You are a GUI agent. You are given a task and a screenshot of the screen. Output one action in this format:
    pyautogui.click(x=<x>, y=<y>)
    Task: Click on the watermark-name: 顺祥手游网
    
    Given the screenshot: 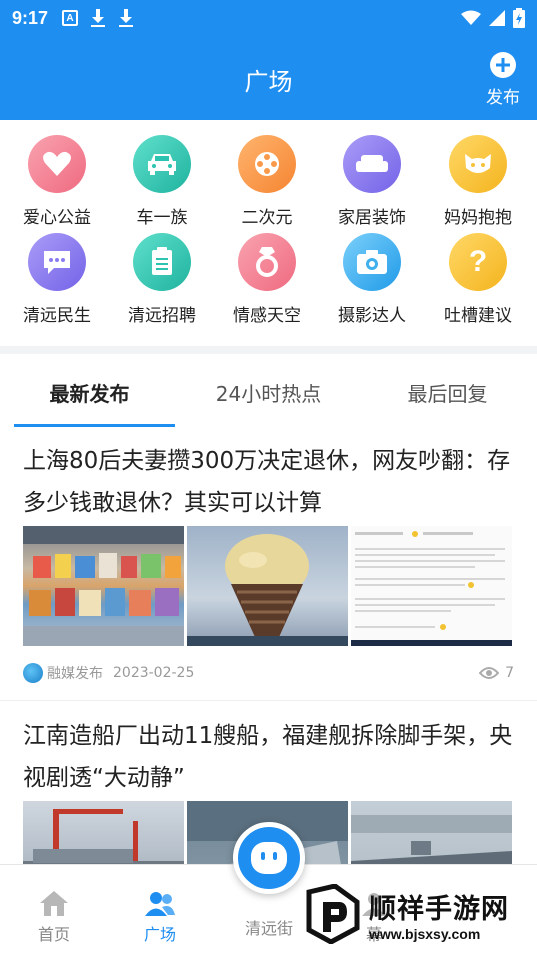 What is the action you would take?
    pyautogui.click(x=439, y=909)
    